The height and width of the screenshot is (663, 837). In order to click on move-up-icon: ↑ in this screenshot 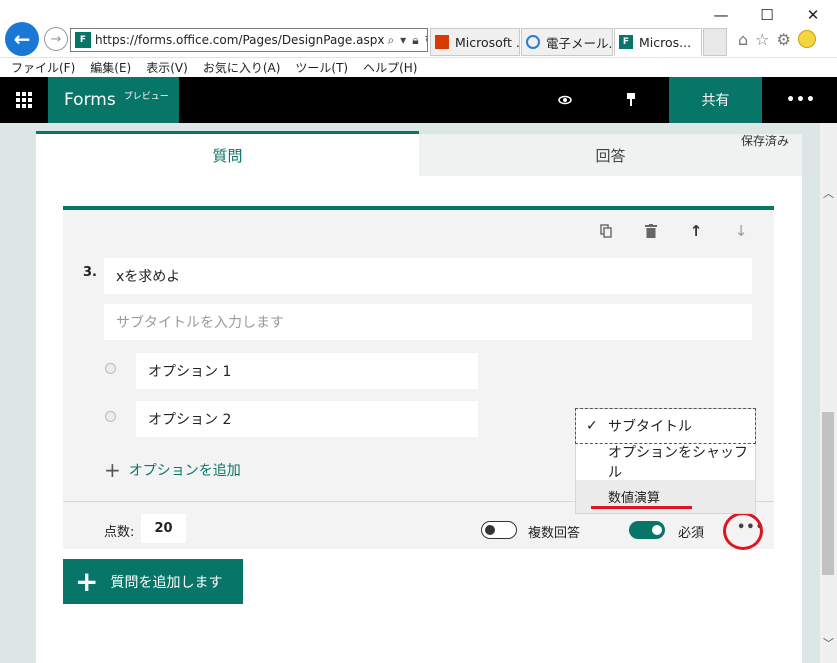, I will do `click(696, 231)`.